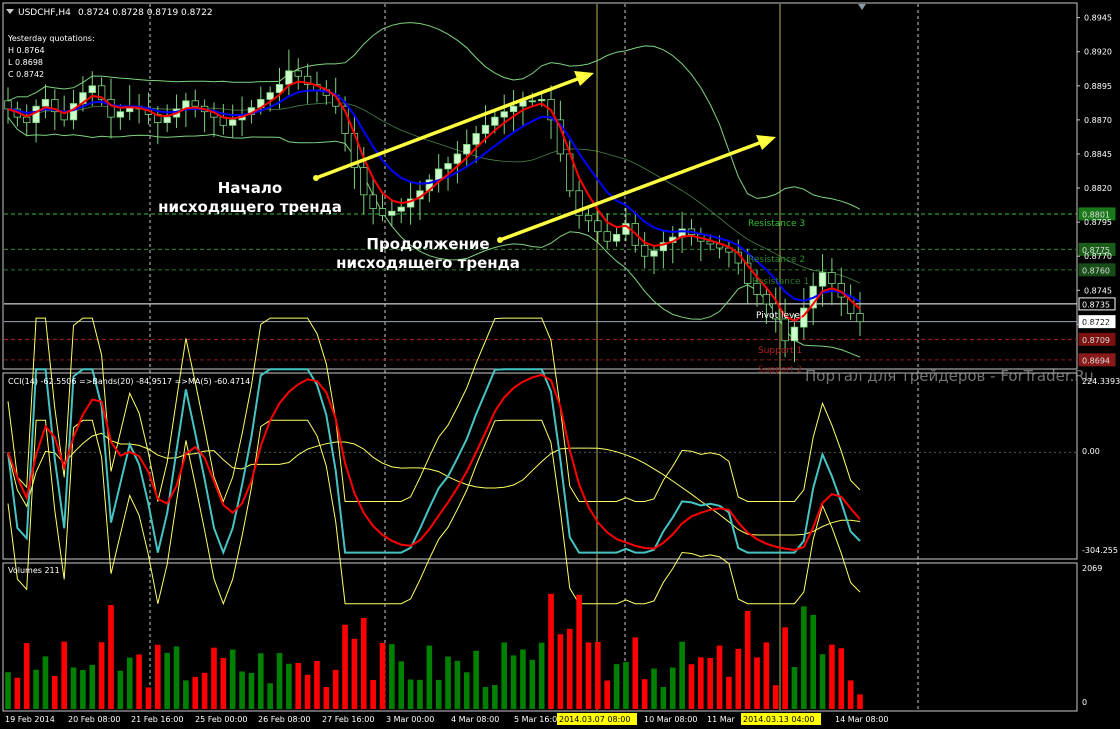  Describe the element at coordinates (94, 719) in the screenshot. I see `time-label: 20 Feb 08:00` at that location.